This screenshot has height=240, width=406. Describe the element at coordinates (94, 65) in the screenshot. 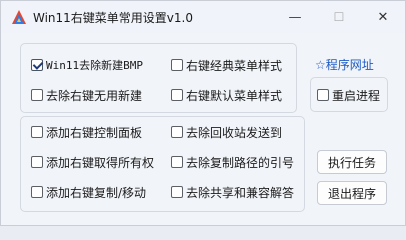

I see `checkbox-label: Win11去除新建BMP` at that location.